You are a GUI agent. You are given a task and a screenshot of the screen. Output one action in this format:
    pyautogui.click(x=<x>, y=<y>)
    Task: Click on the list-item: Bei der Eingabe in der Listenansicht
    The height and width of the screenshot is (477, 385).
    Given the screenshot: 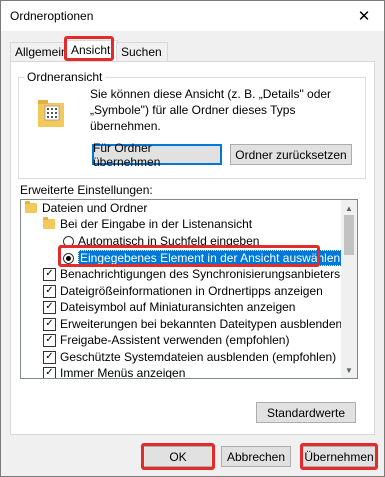 What is the action you would take?
    pyautogui.click(x=147, y=224)
    